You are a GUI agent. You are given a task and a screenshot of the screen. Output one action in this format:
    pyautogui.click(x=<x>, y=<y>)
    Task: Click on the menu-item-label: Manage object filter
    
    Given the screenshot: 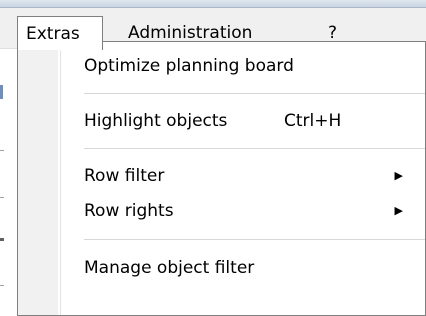 What is the action you would take?
    pyautogui.click(x=169, y=268)
    